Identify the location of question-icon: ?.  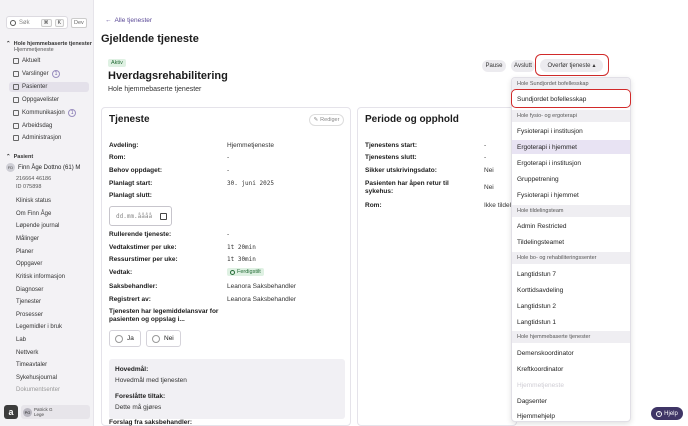
(659, 413).